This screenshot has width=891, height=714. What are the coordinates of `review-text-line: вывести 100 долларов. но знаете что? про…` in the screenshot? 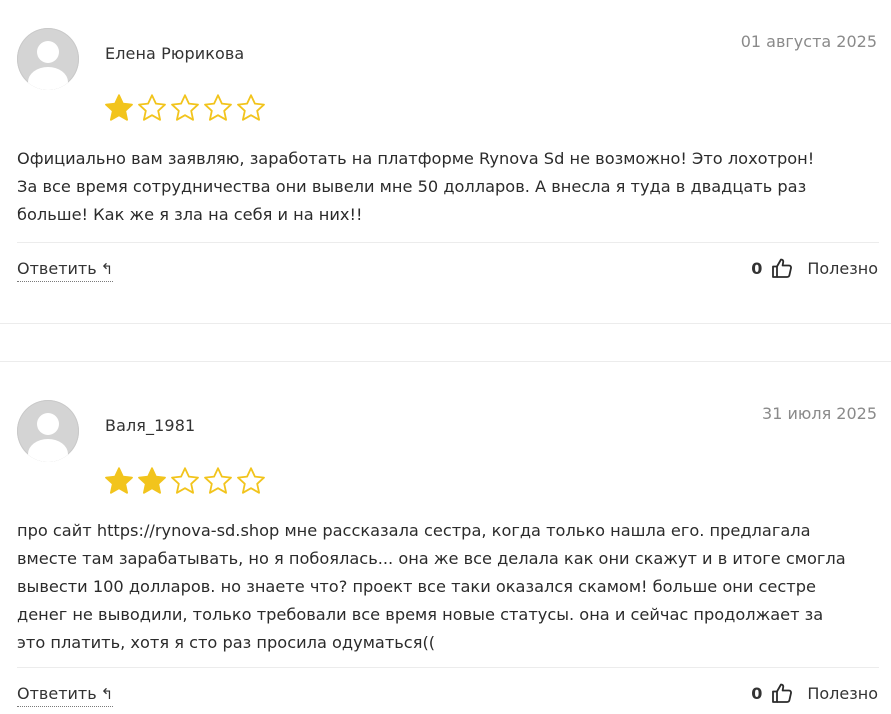 It's located at (416, 586).